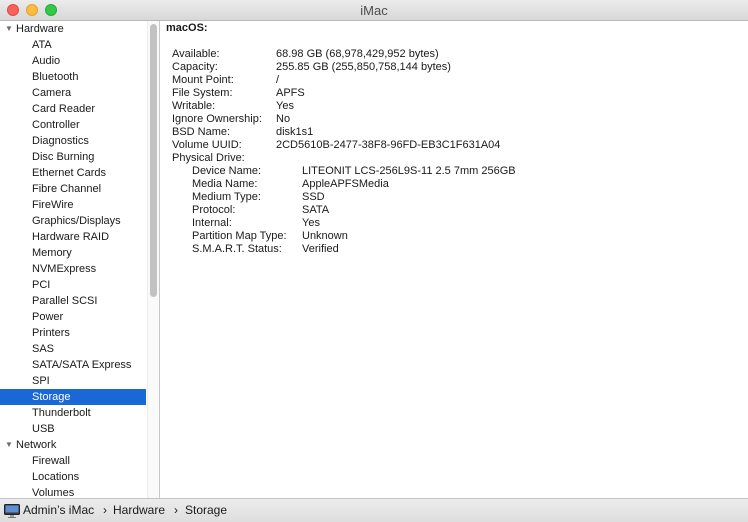  What do you see at coordinates (226, 197) in the screenshot?
I see `drive-key: Medium Type:` at bounding box center [226, 197].